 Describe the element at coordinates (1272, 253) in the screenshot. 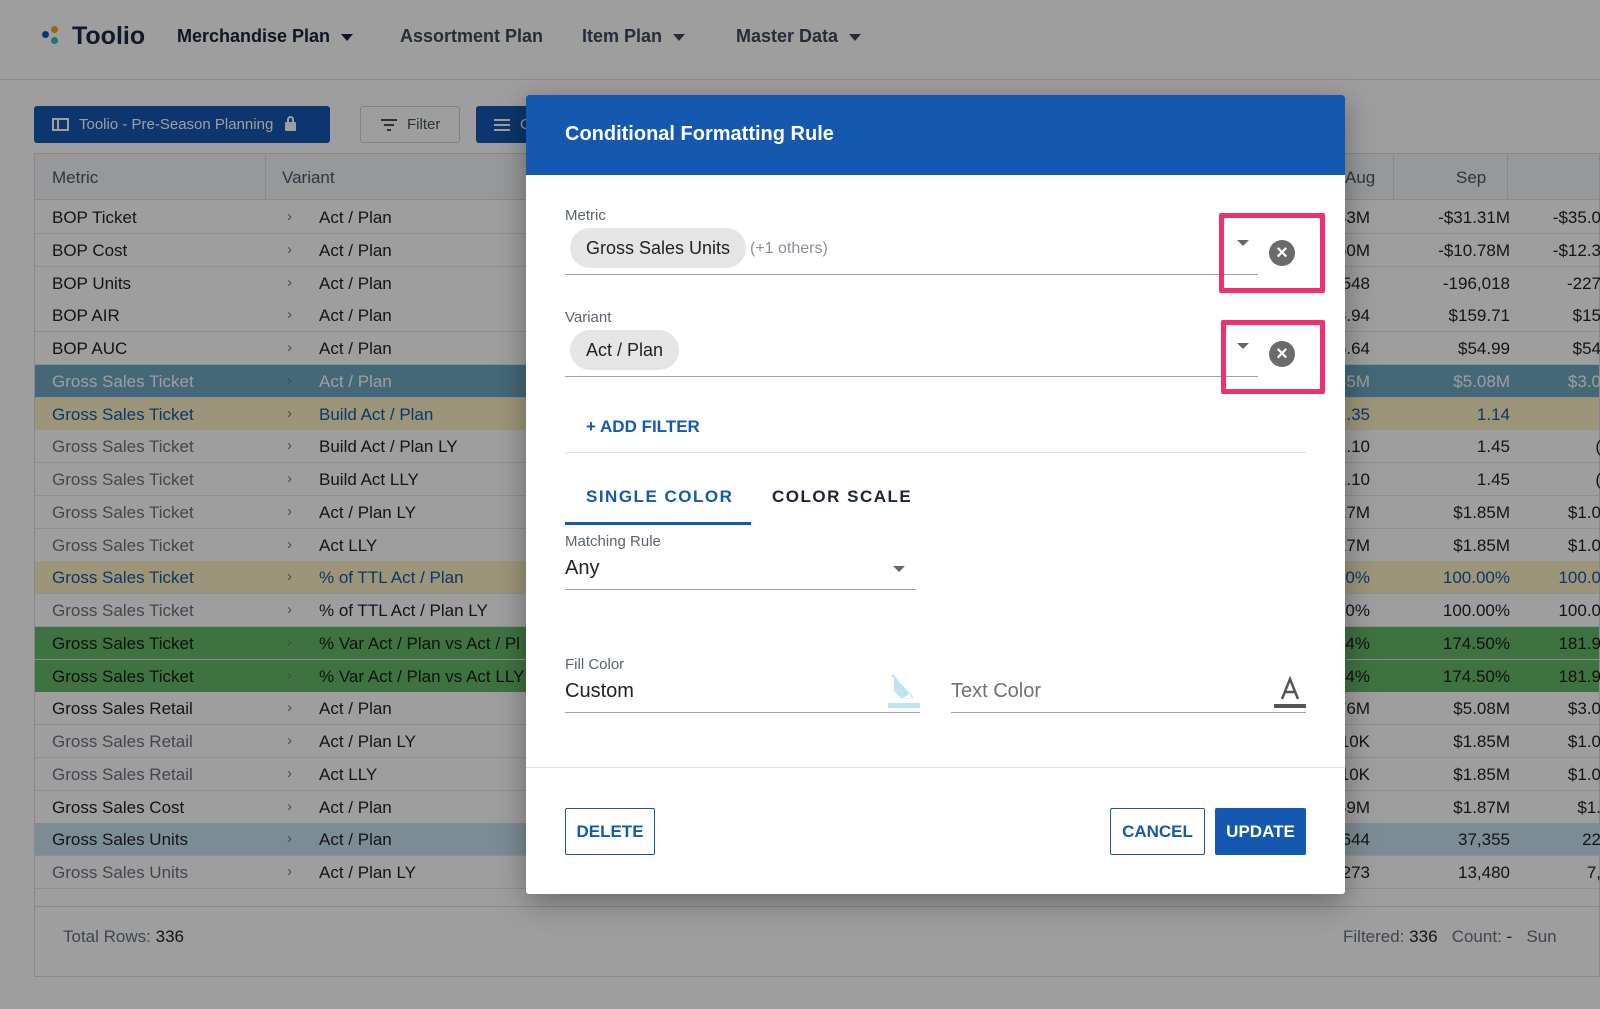

I see `highlight-box-metric` at that location.